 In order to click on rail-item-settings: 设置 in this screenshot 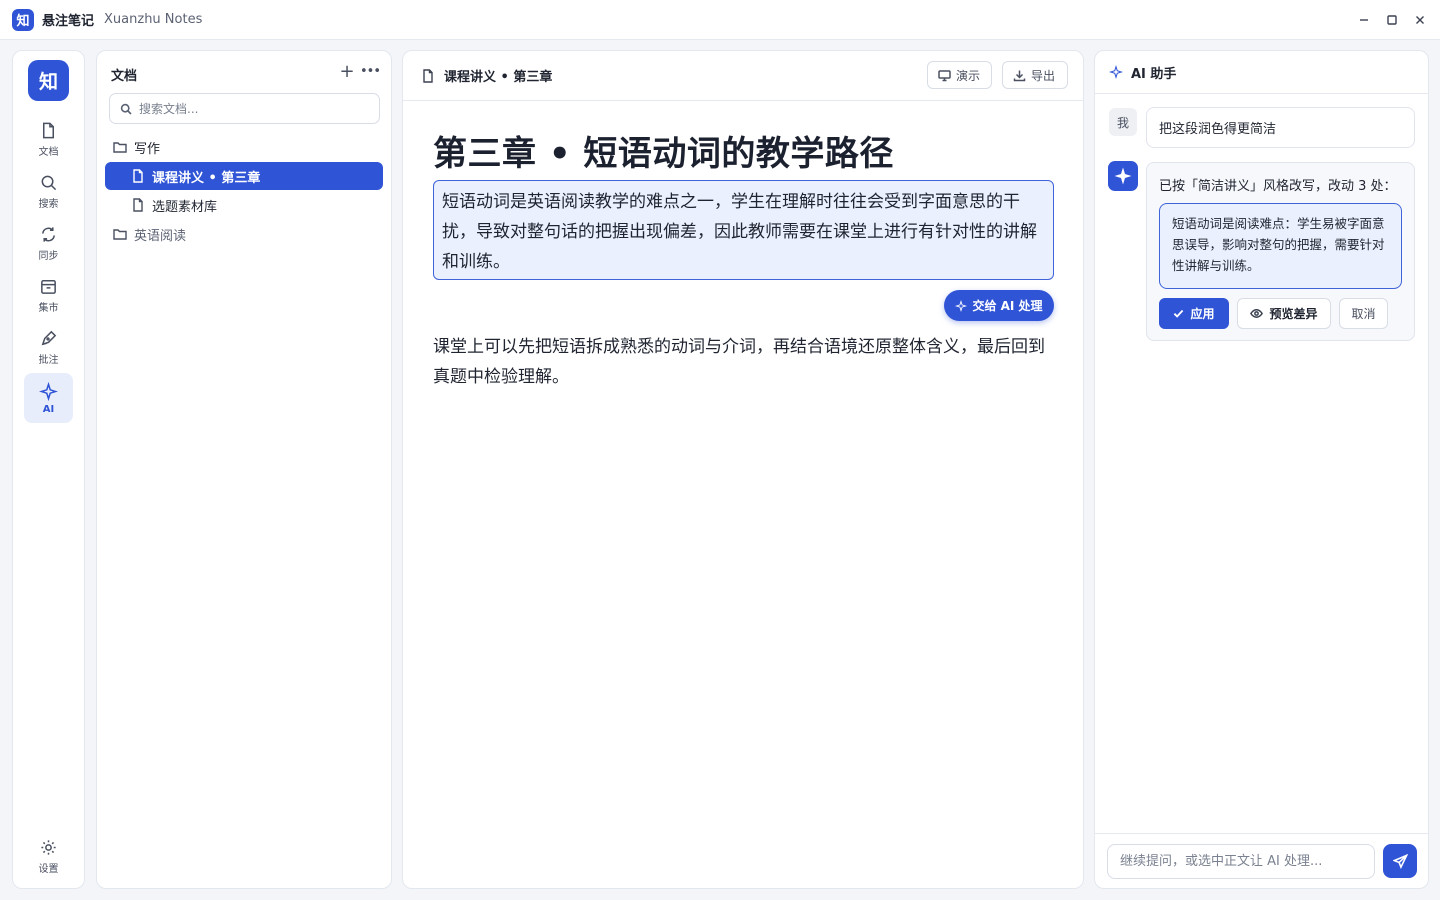, I will do `click(48, 856)`.